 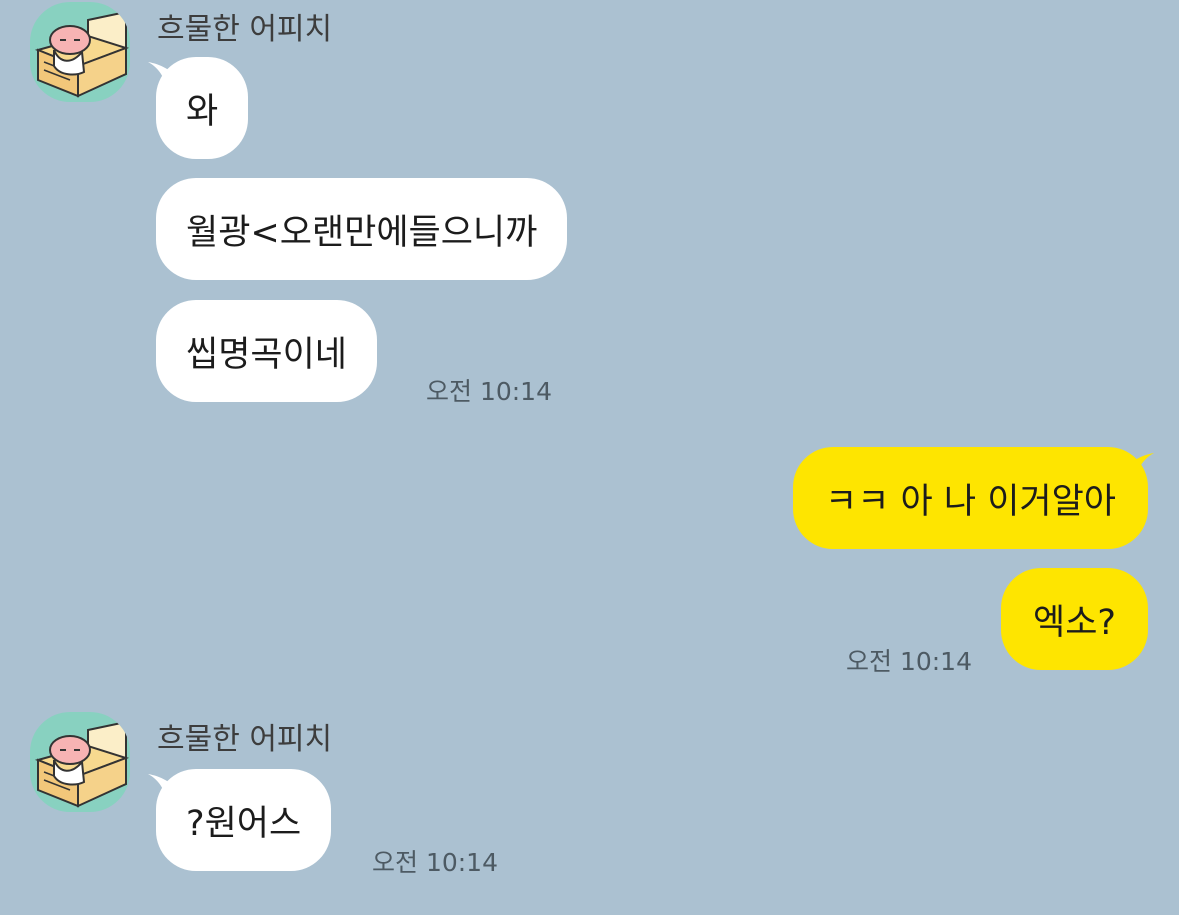 I want to click on message-text: 월광<오랜만에들으니까, so click(x=362, y=232).